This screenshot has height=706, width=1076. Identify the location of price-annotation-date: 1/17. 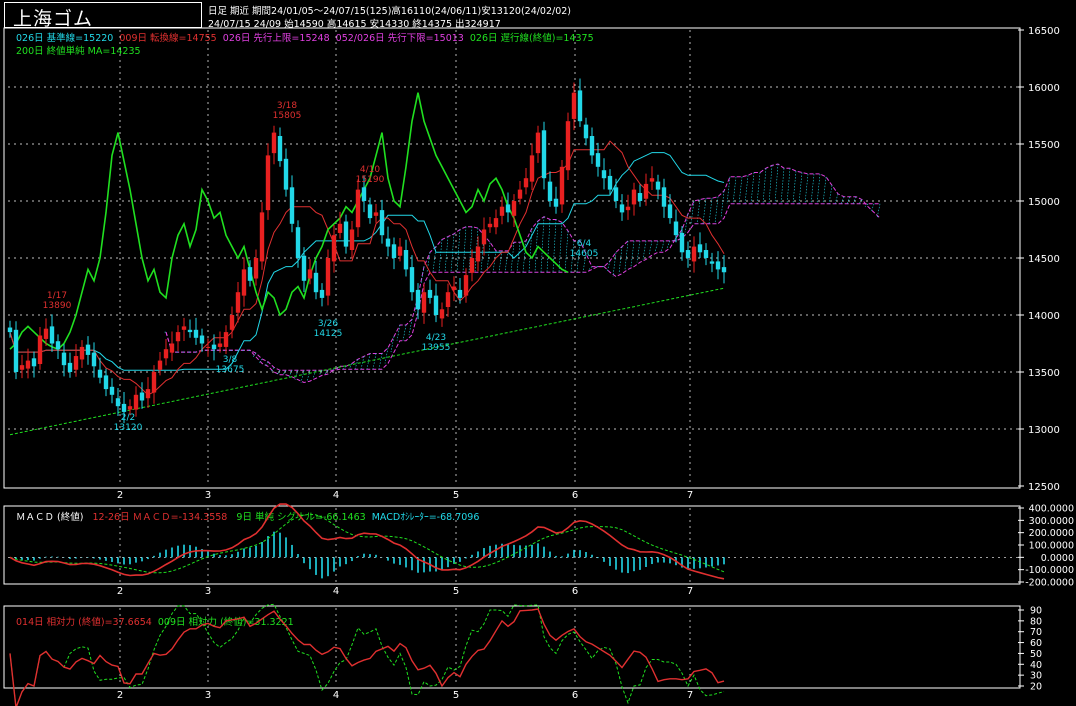
(57, 296).